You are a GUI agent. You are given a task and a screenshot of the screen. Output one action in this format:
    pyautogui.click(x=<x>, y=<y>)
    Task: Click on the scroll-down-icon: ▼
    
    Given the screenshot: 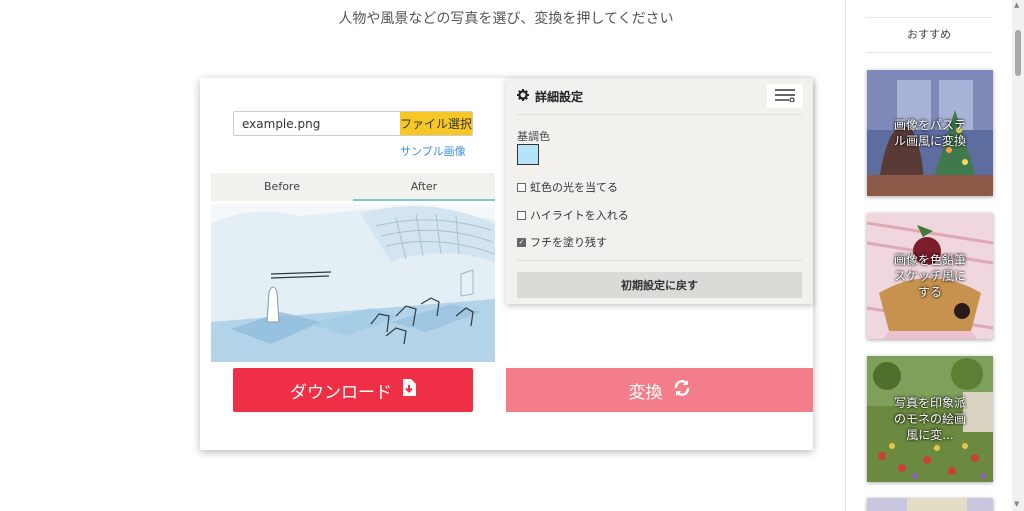 What is the action you would take?
    pyautogui.click(x=1016, y=504)
    